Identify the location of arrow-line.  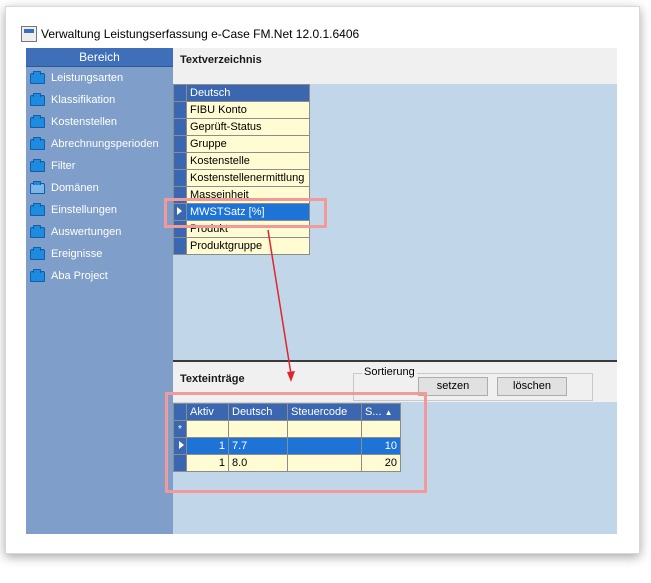
(279, 302).